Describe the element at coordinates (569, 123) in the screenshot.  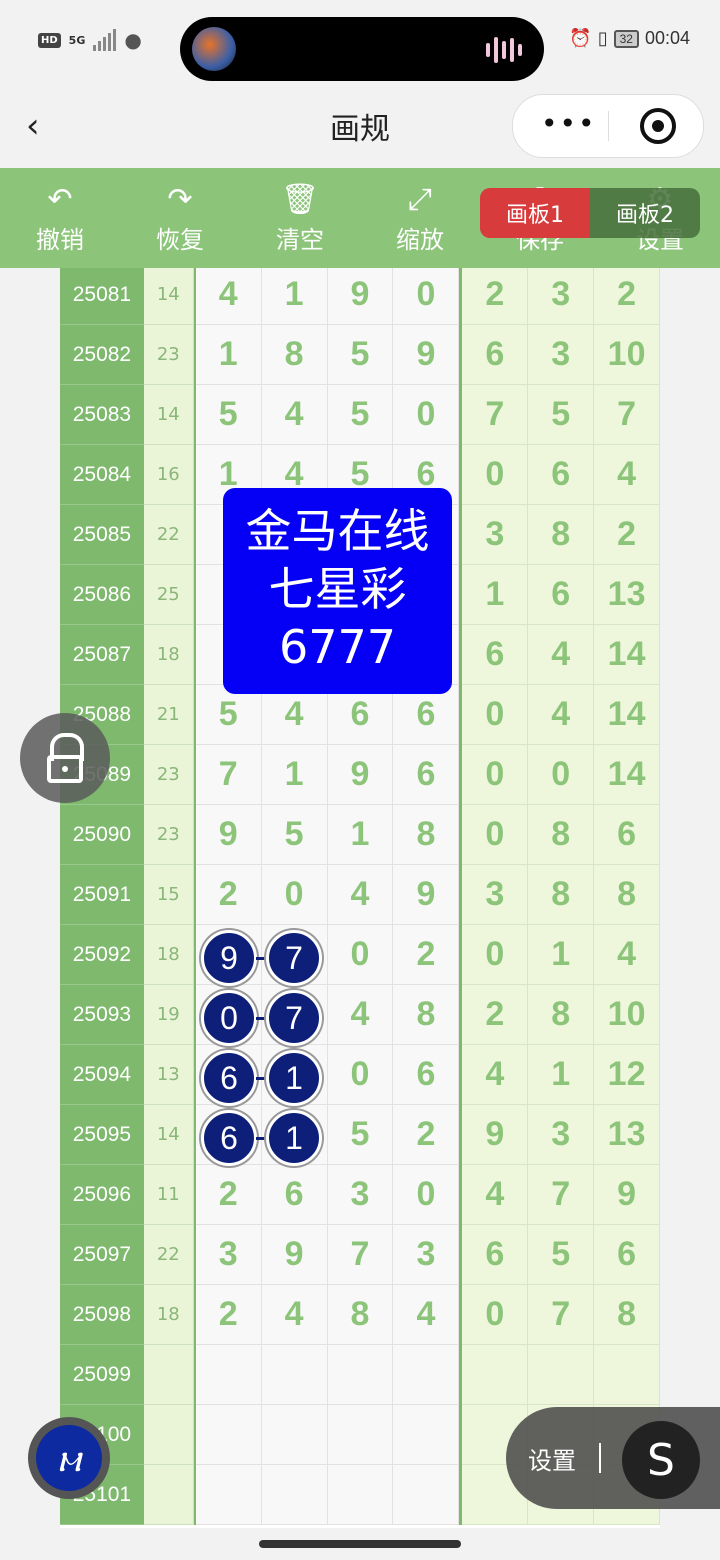
I see `more-icon: •••` at that location.